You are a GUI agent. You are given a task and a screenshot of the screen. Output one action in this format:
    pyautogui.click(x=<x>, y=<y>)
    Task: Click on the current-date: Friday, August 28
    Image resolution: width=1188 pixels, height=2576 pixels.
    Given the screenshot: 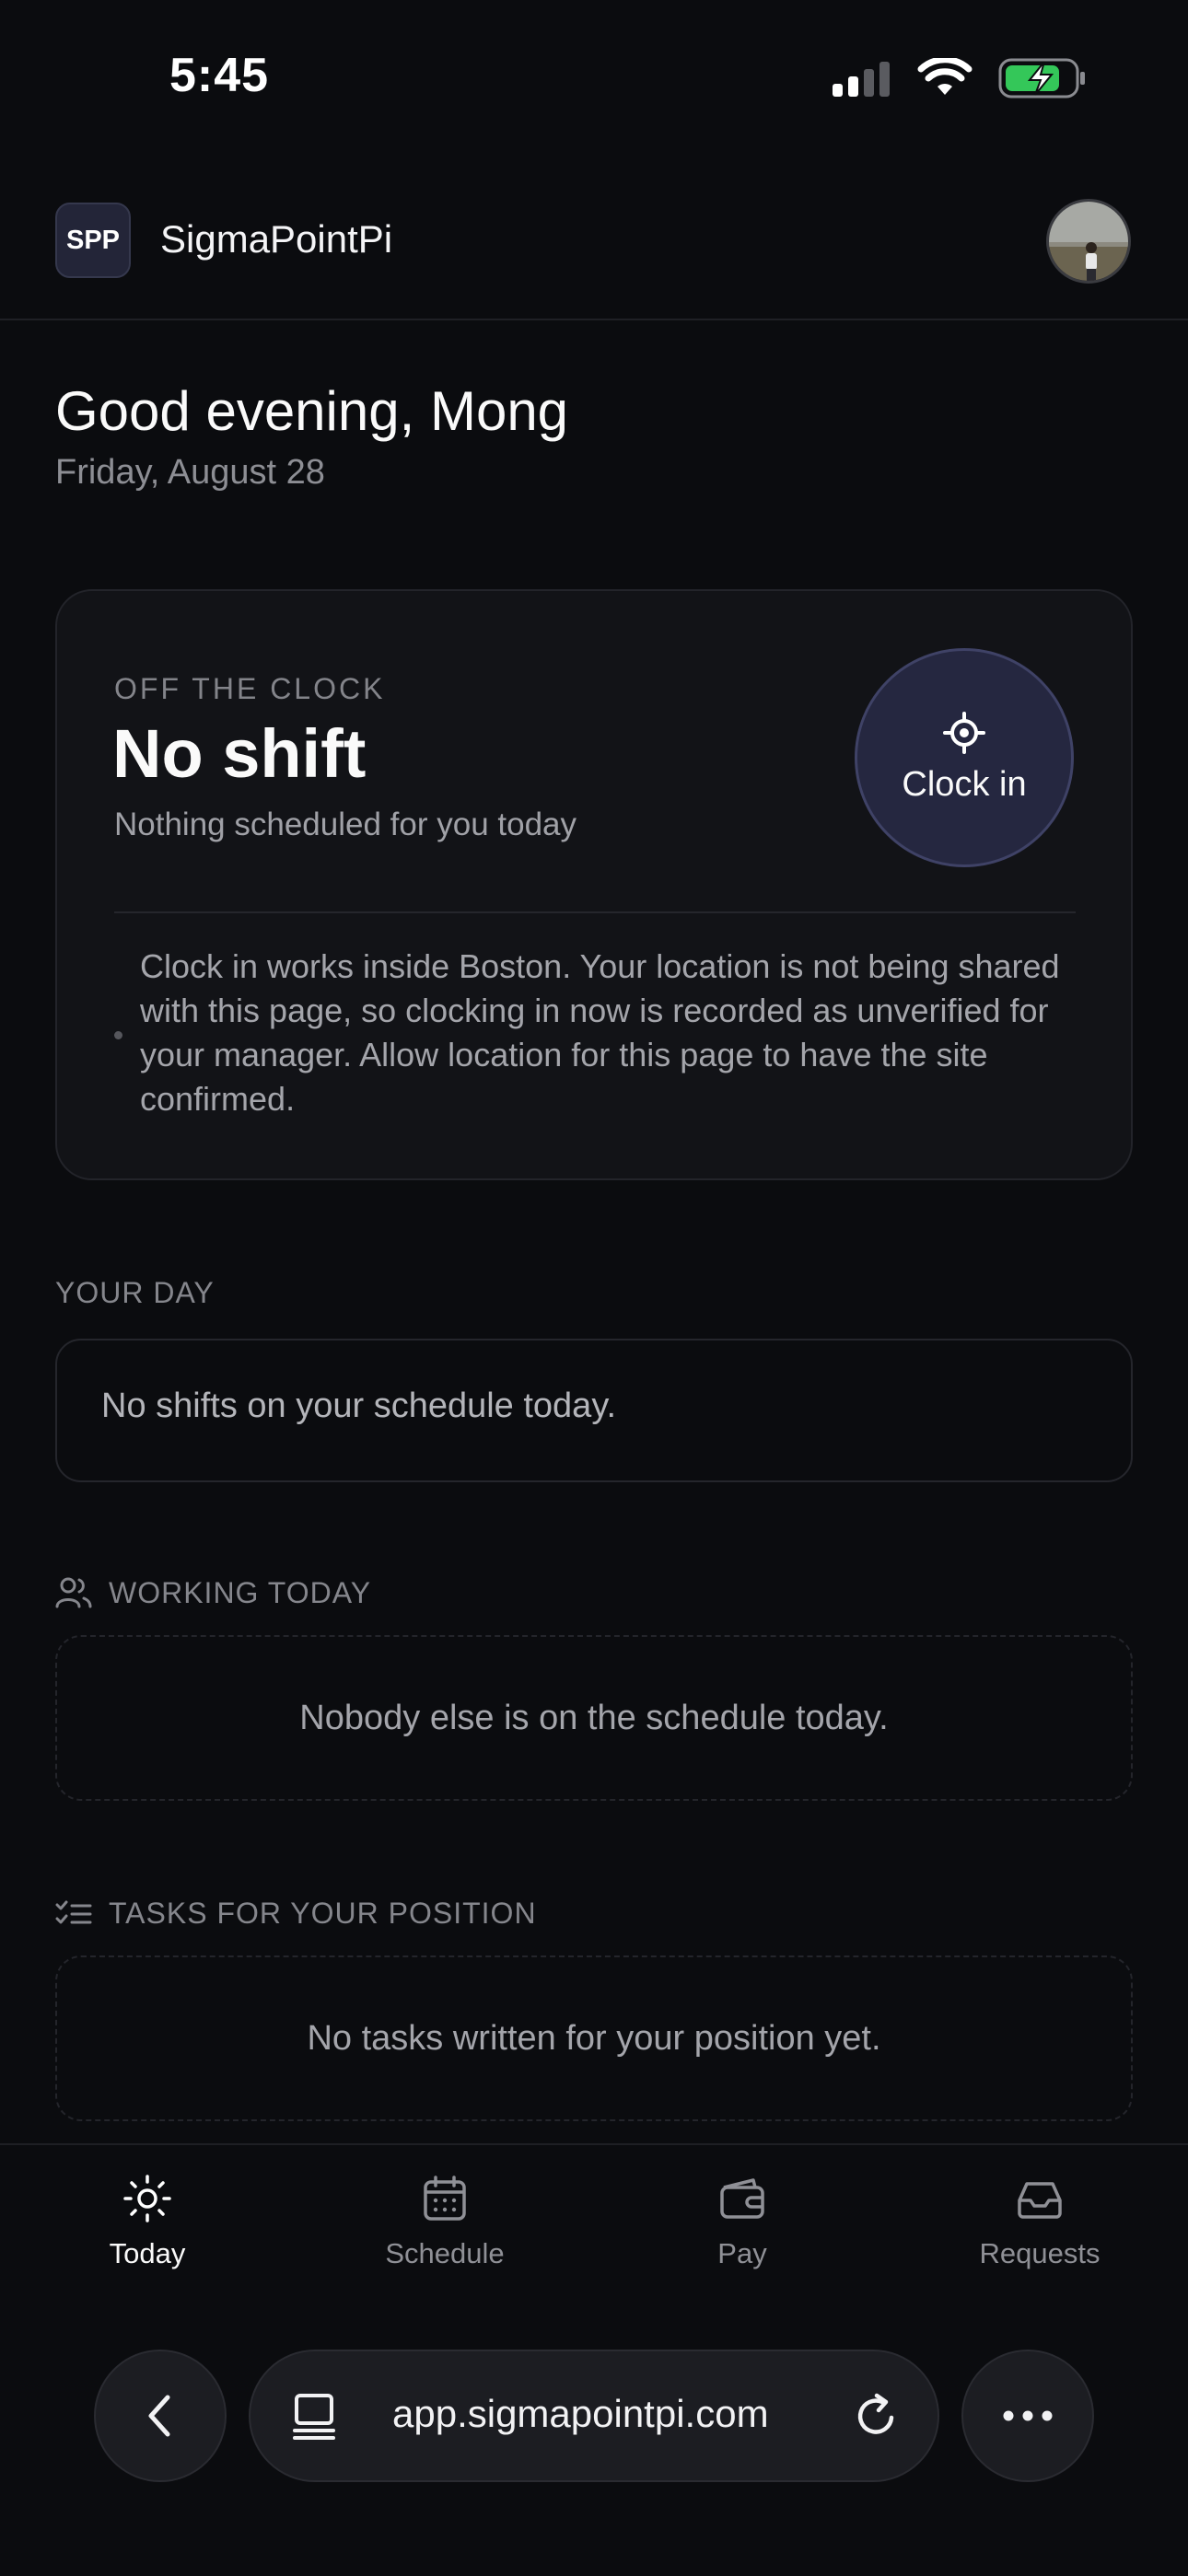 What is the action you would take?
    pyautogui.click(x=190, y=472)
    